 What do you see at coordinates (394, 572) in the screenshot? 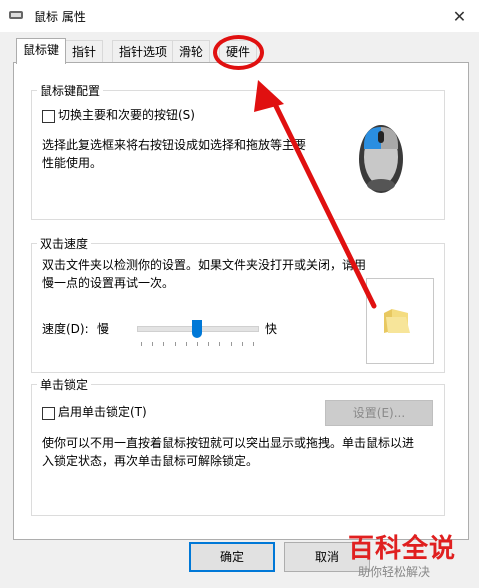
I see `watermark-slogan: 助你轻松解决` at bounding box center [394, 572].